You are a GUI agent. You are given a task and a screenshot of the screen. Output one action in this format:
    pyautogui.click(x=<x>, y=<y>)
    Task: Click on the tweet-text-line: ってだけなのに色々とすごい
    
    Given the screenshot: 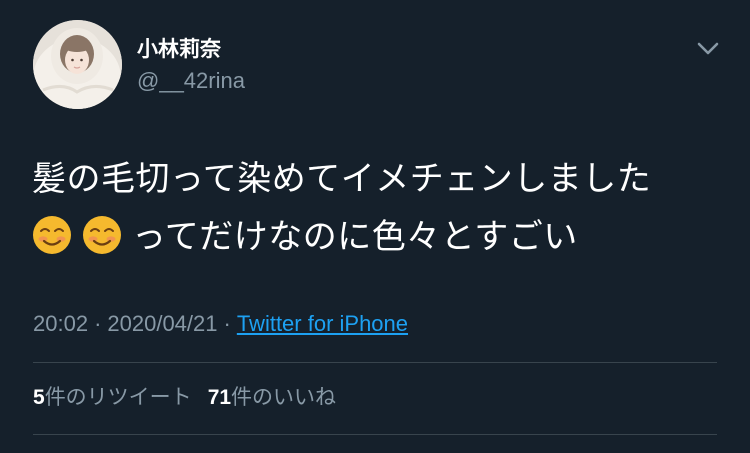 What is the action you would take?
    pyautogui.click(x=377, y=237)
    